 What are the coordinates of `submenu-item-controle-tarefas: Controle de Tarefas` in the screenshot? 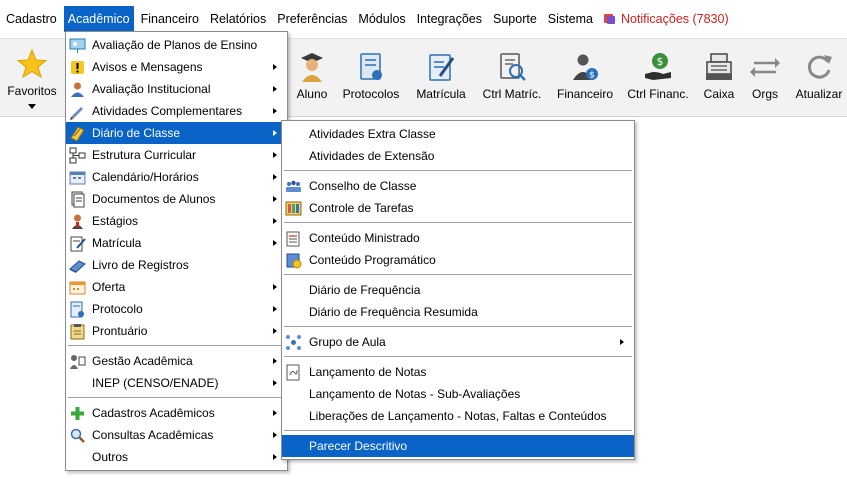 It's located at (458, 208).